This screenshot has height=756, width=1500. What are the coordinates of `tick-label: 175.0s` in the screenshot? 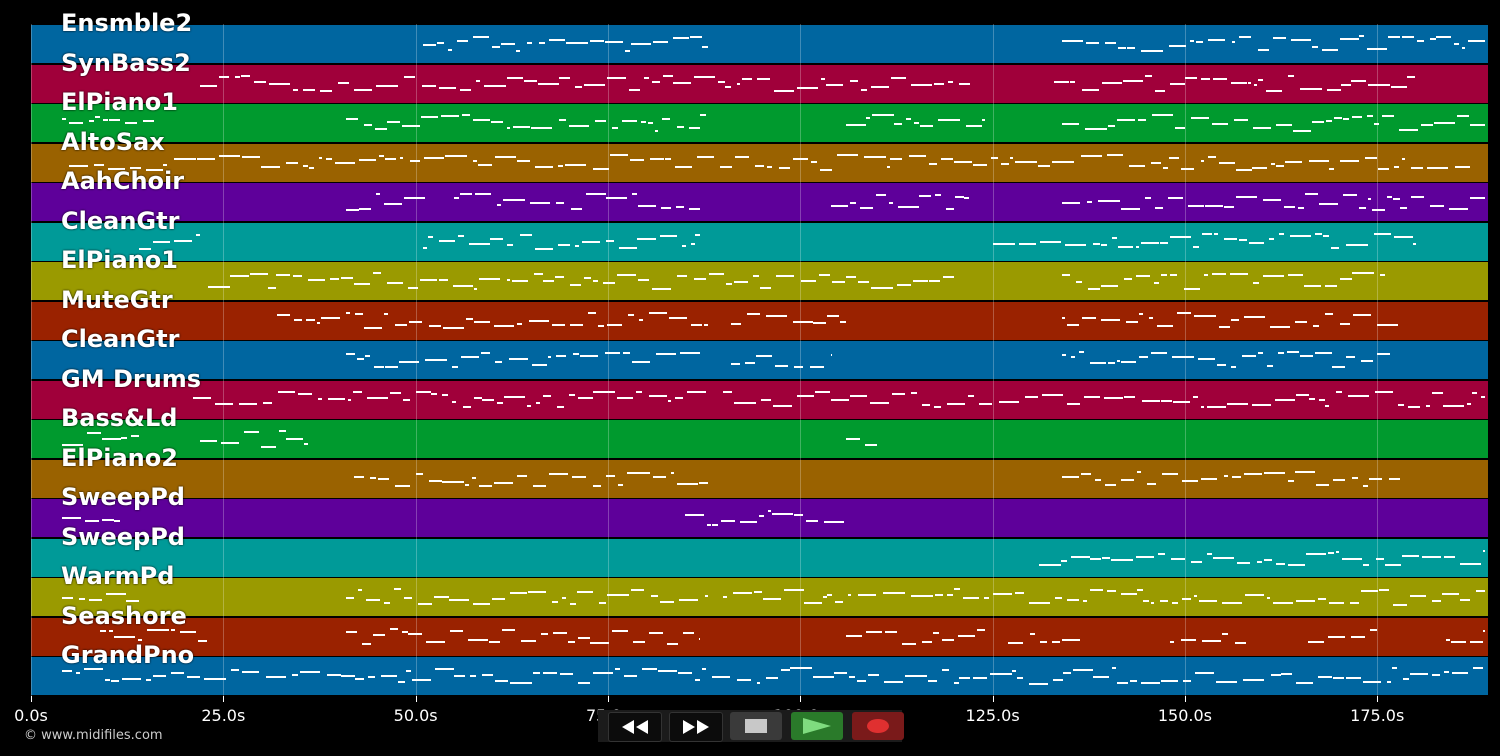 It's located at (1377, 715).